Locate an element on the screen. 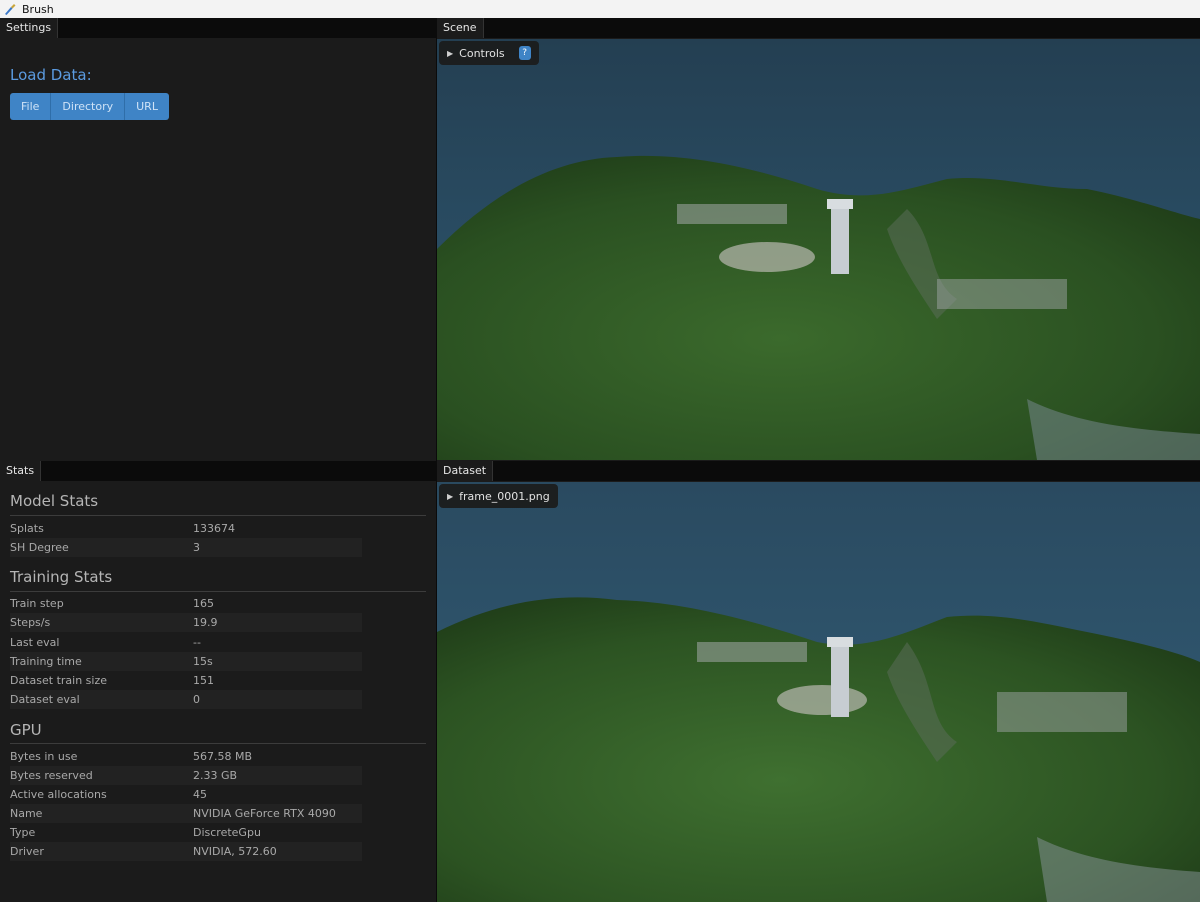  stat-row: Driver NVIDIA, 572.60 is located at coordinates (186, 851).